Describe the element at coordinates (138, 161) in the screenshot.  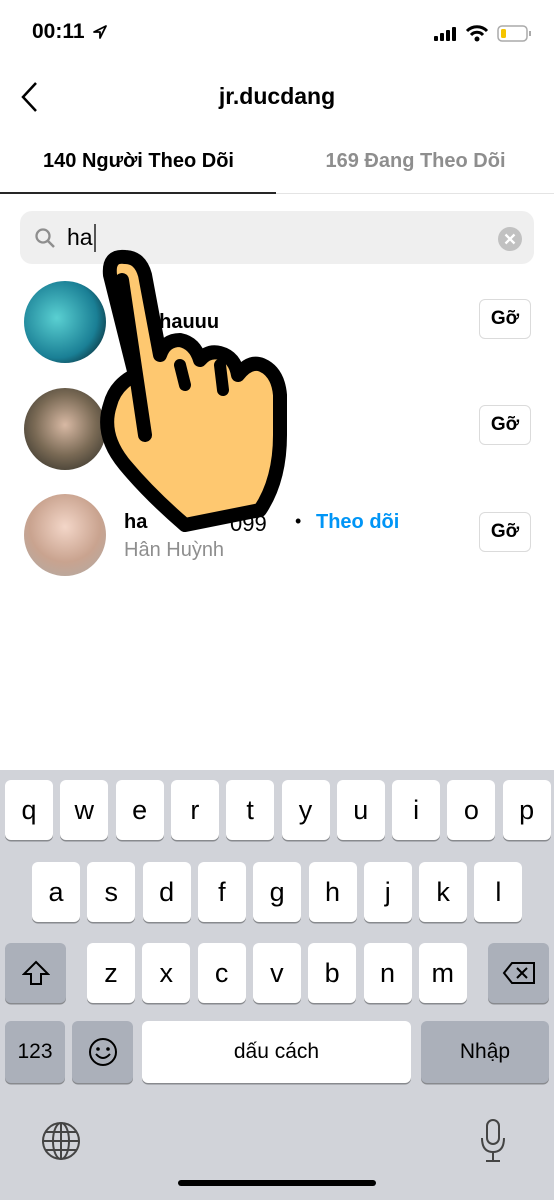
I see `tab-followers: 140 Người Theo Dõi` at that location.